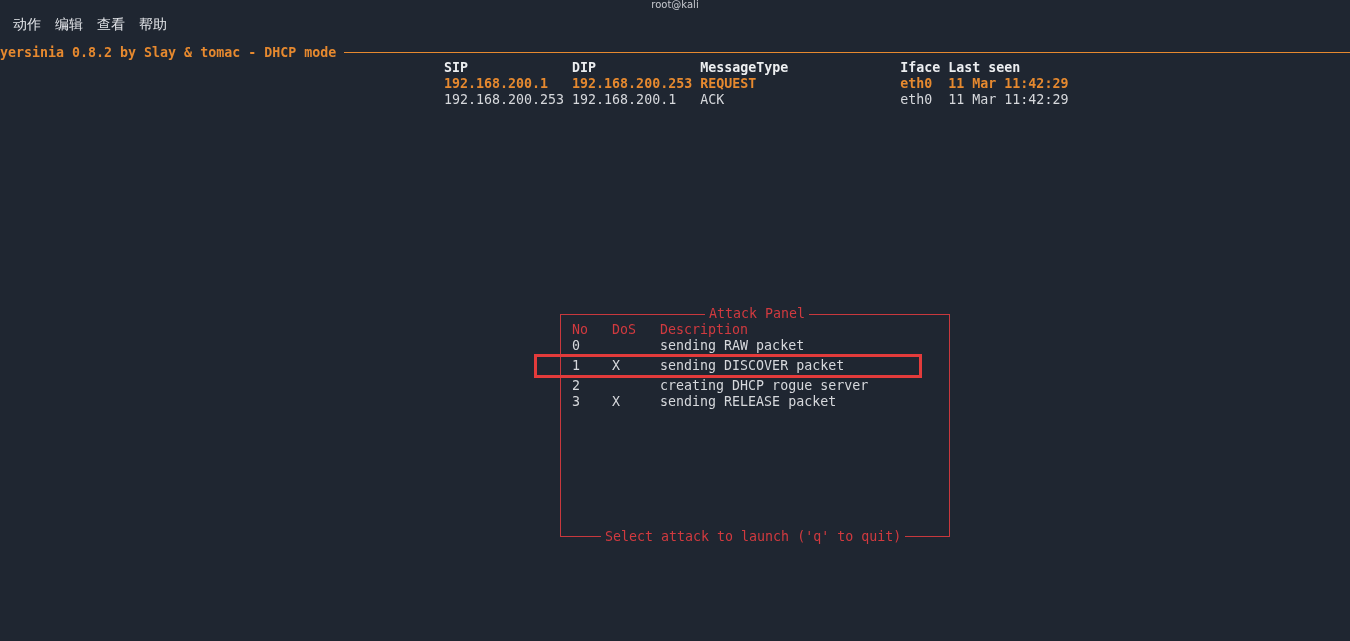  What do you see at coordinates (27, 29) in the screenshot?
I see `menu-item: 动作` at bounding box center [27, 29].